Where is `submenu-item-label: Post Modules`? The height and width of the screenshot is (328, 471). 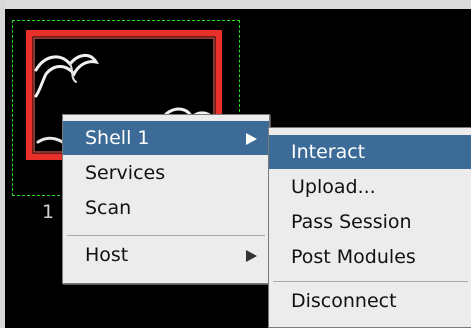
submenu-item-label: Post Modules is located at coordinates (353, 257).